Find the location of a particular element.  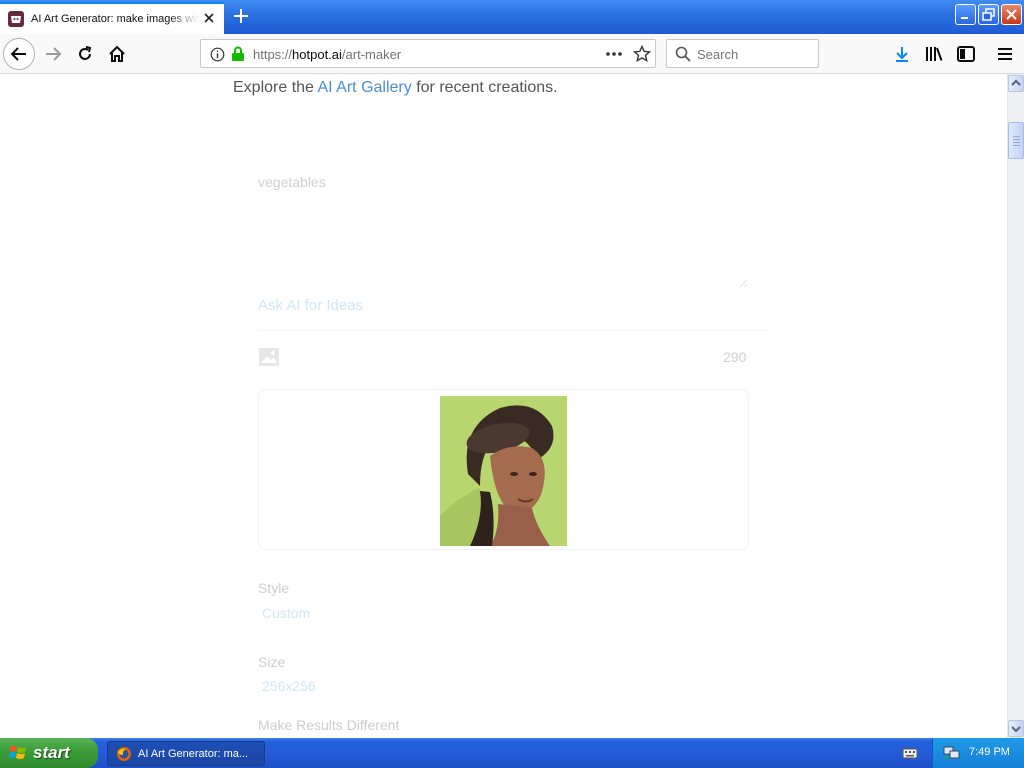

search-bar: Search is located at coordinates (742, 53).